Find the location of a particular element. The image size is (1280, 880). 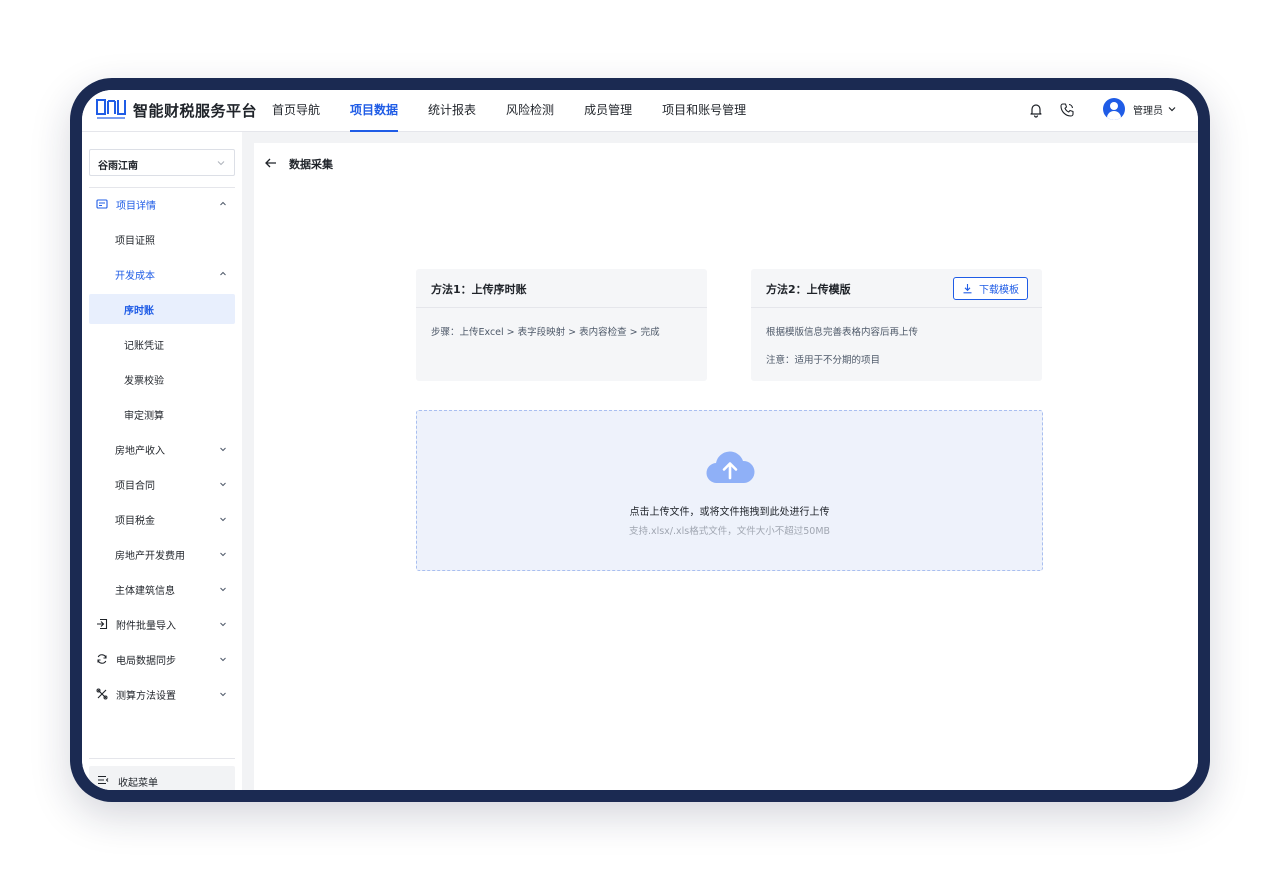

download-template-button: 下载模板 is located at coordinates (990, 288).